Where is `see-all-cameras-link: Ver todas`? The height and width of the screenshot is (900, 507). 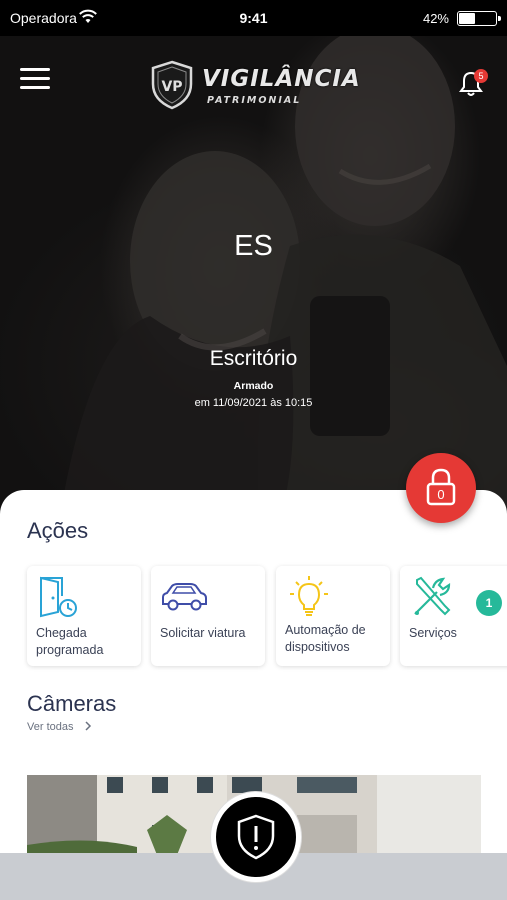 see-all-cameras-link: Ver todas is located at coordinates (60, 727).